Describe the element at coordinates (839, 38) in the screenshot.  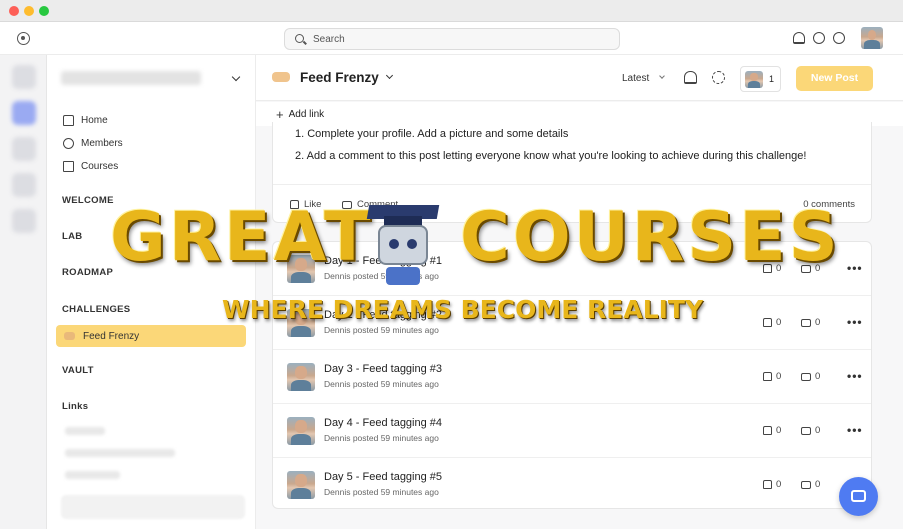
I see `chat-bot-icon` at that location.